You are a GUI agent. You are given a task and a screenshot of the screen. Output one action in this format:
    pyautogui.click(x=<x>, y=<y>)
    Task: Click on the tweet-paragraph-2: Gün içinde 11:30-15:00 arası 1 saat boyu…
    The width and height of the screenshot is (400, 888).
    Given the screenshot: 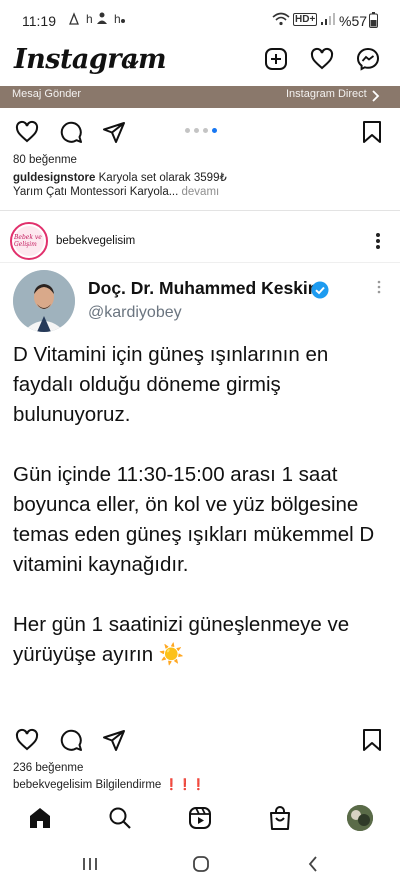 What is the action you would take?
    pyautogui.click(x=194, y=519)
    